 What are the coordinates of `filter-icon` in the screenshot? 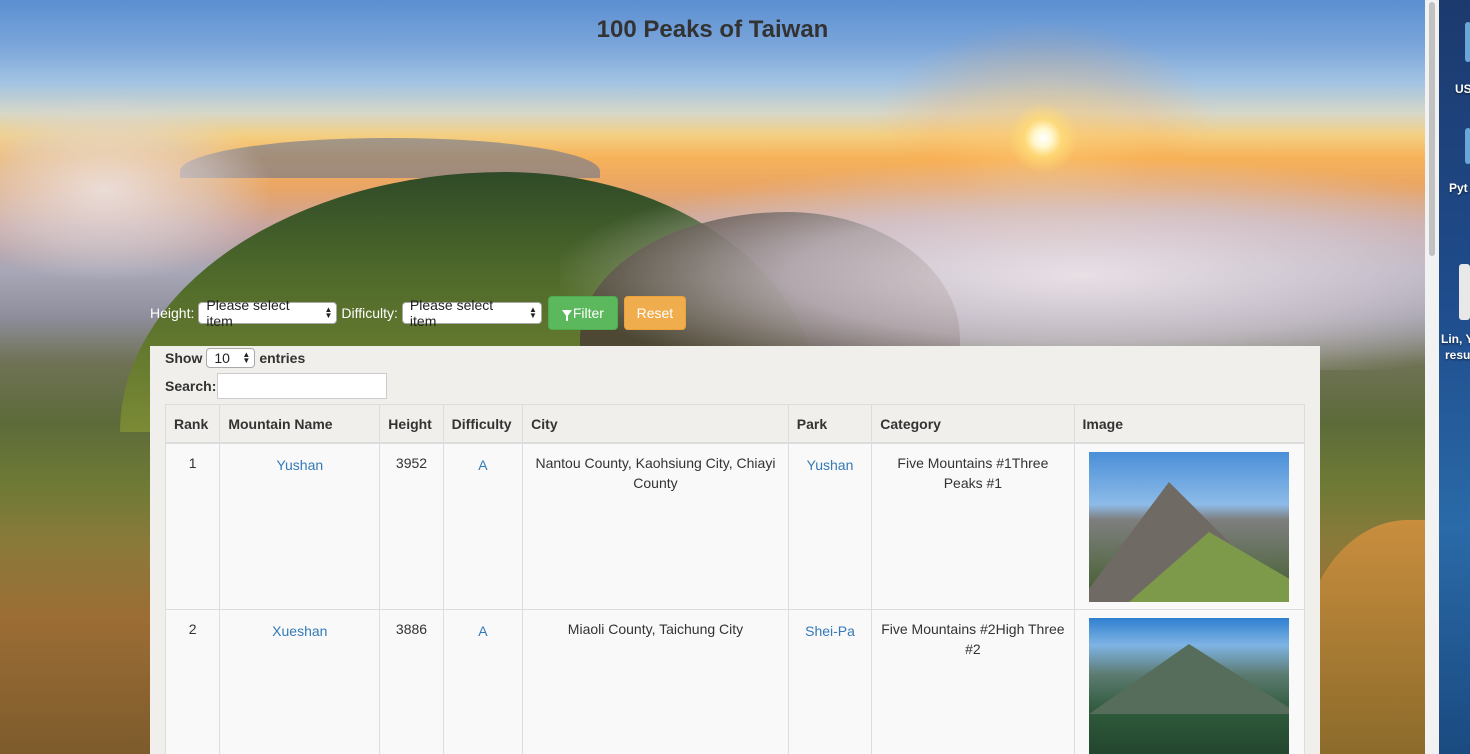 It's located at (566, 315).